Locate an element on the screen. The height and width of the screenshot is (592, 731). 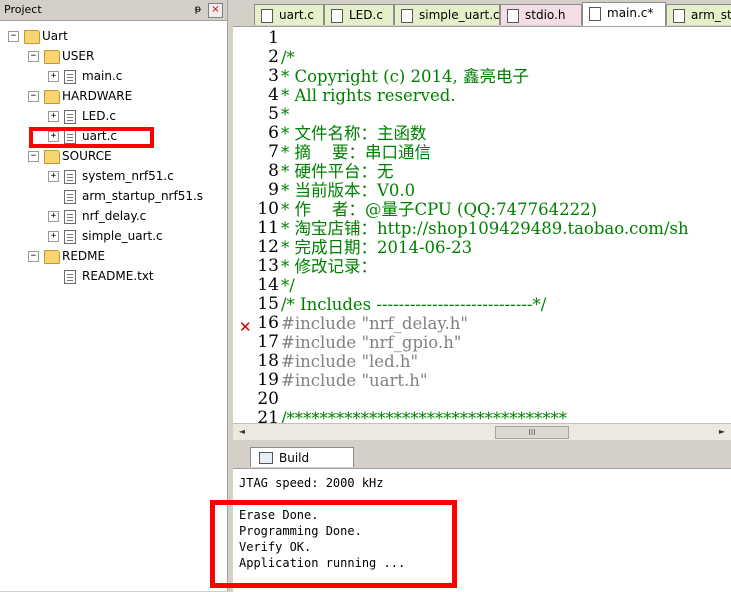
code-line: #include "uart.h" is located at coordinates (354, 380).